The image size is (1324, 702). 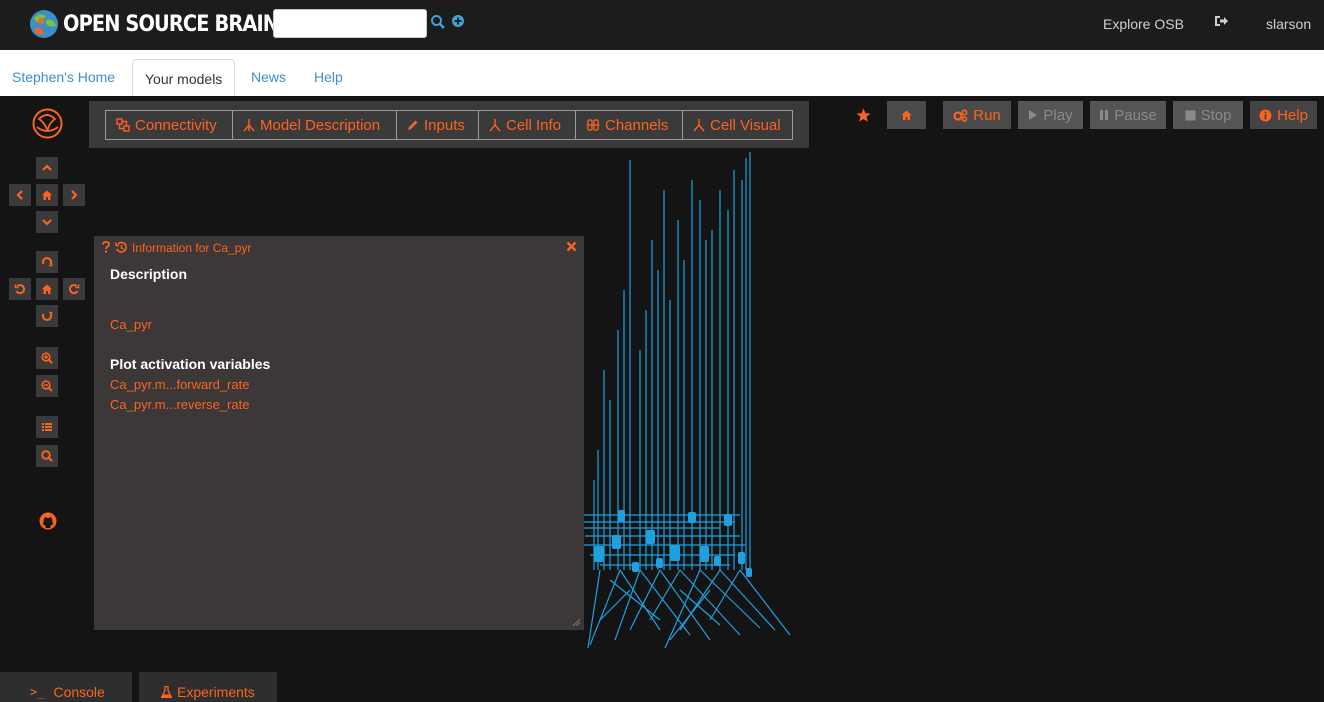 I want to click on nav-bar: Stephen's Home Your models News Help, so click(x=662, y=73).